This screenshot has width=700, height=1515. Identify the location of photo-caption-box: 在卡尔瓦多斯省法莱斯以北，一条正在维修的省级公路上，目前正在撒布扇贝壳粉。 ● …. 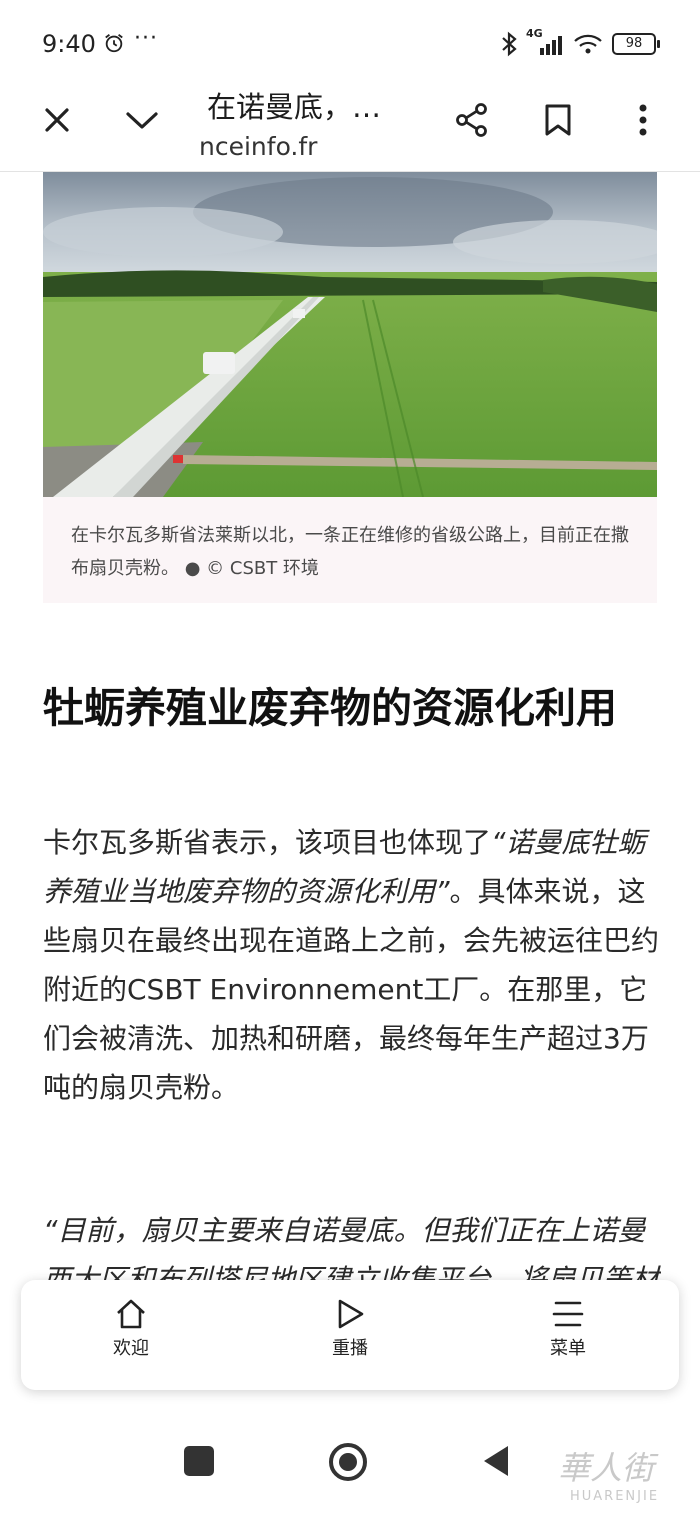
(350, 550).